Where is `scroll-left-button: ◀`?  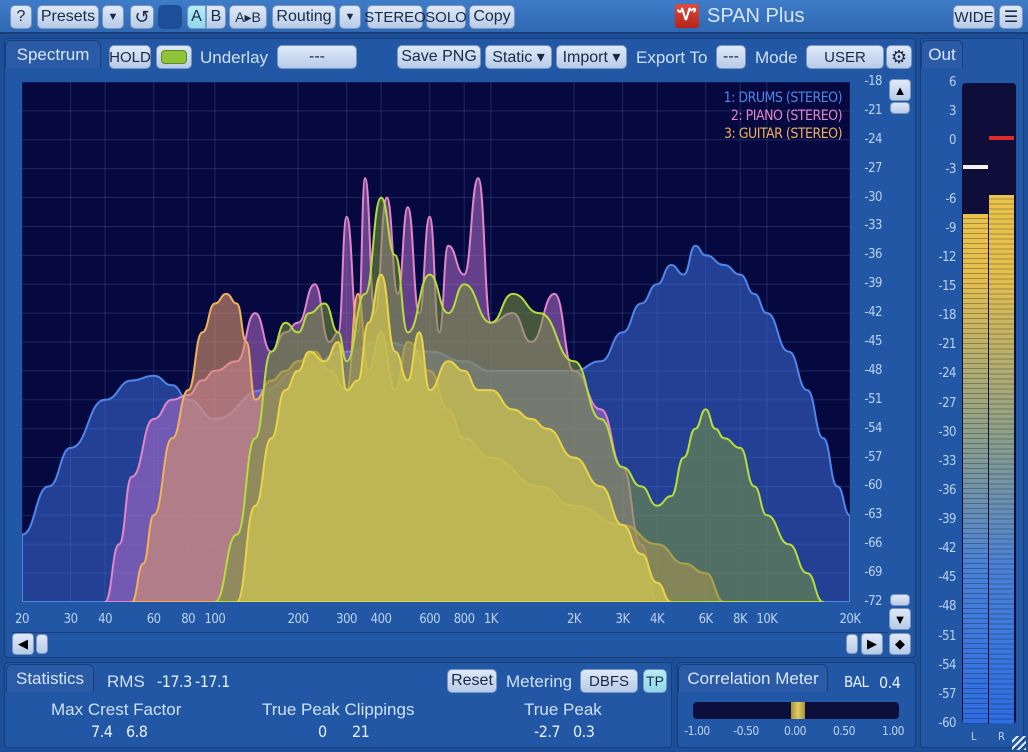
scroll-left-button: ◀ is located at coordinates (23, 644).